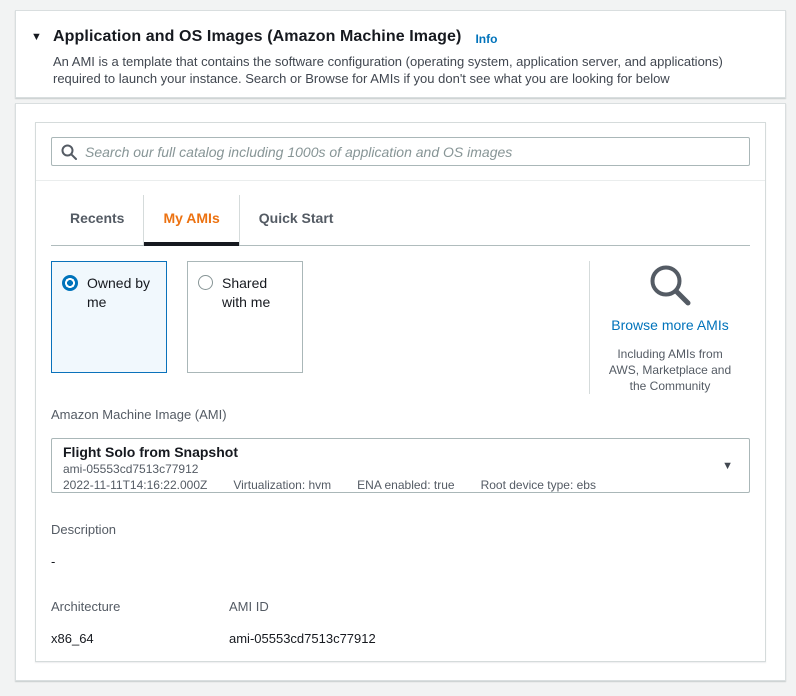 This screenshot has height=696, width=796. I want to click on architecture-detail: Architecture x86_64, so click(140, 622).